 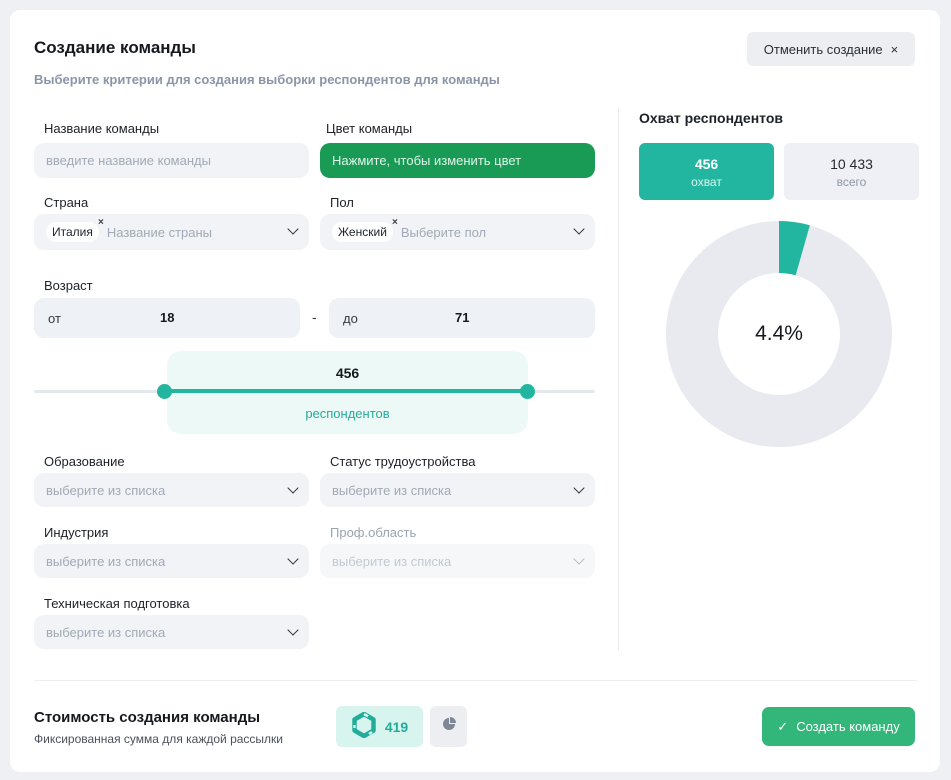 I want to click on employment-label: Статус трудоустройства, so click(x=403, y=461).